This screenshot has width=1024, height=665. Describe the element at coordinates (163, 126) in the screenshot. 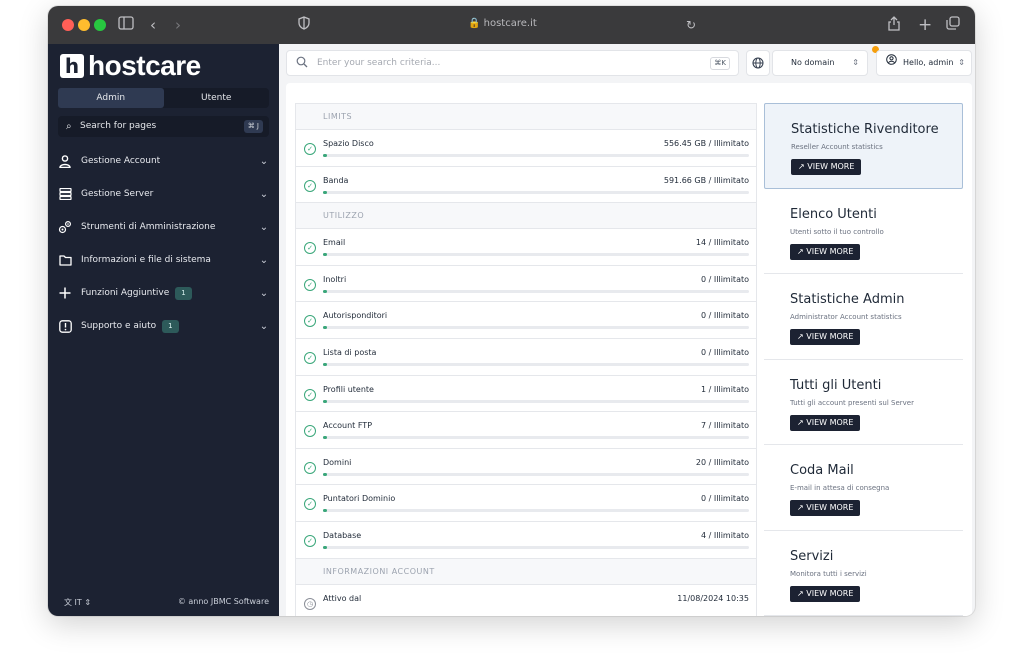

I see `search-pages-button: ⌕ Search for pages ⌘ J` at that location.